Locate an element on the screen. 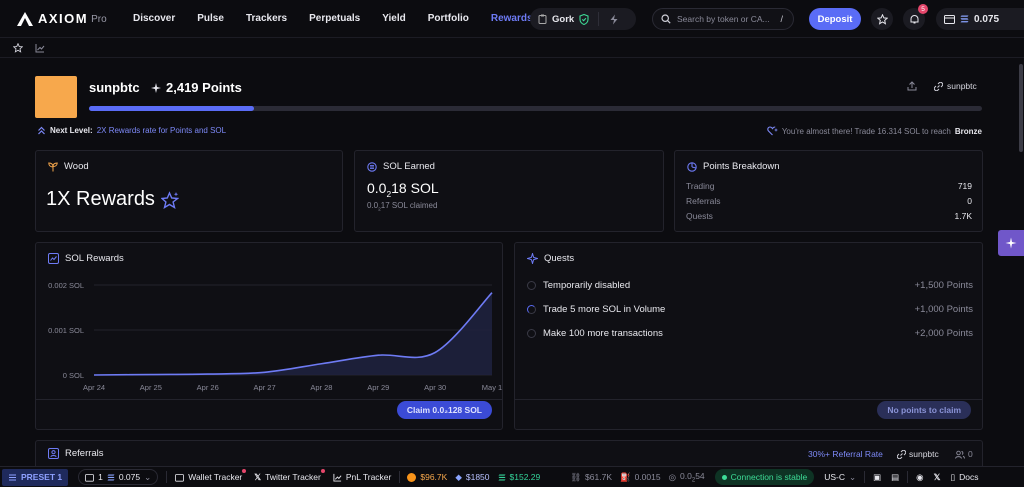 Image resolution: width=1024 pixels, height=487 pixels. docs-link: ▯ Docs is located at coordinates (964, 477).